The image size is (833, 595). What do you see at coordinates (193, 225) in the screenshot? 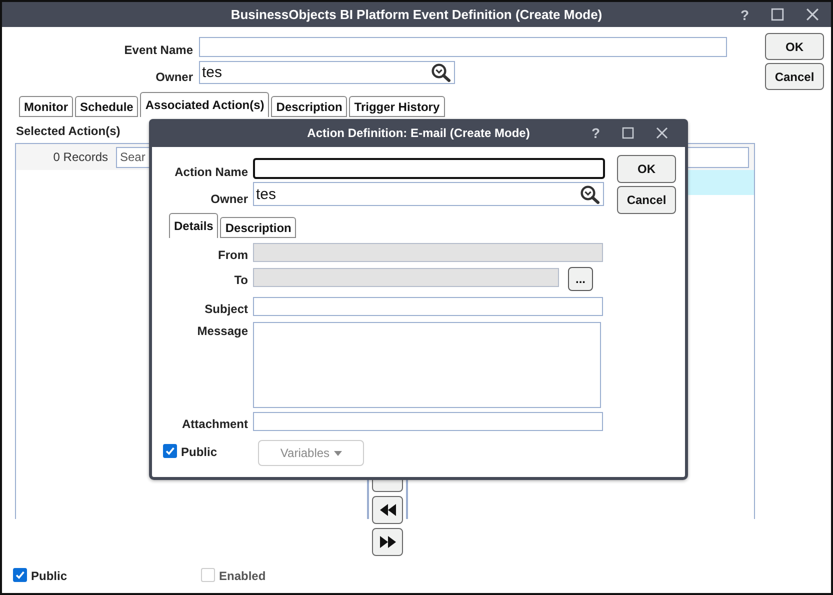
I see `tab: Details` at bounding box center [193, 225].